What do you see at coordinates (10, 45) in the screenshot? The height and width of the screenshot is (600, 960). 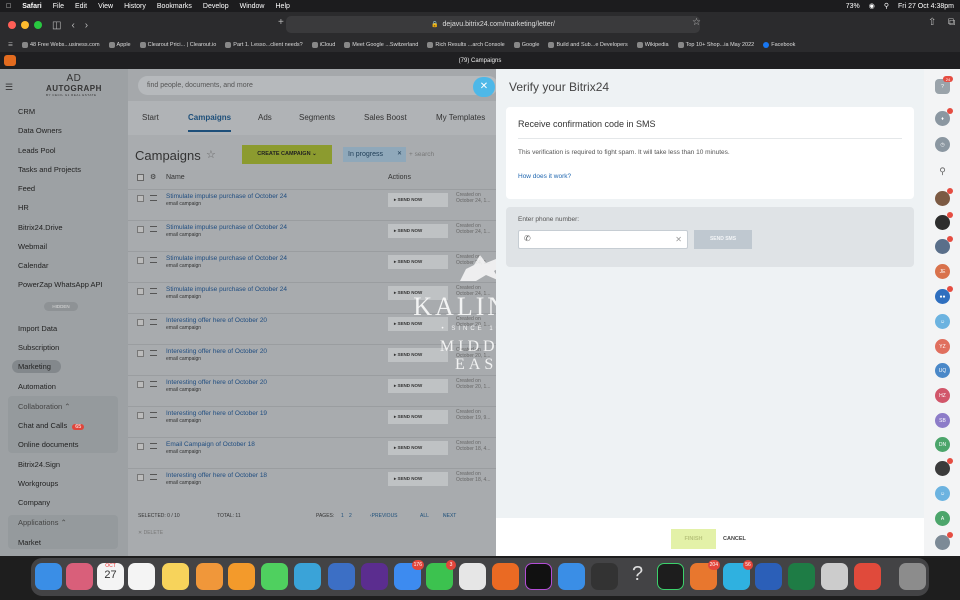 I see `favorites-menu-icon: ☰` at bounding box center [10, 45].